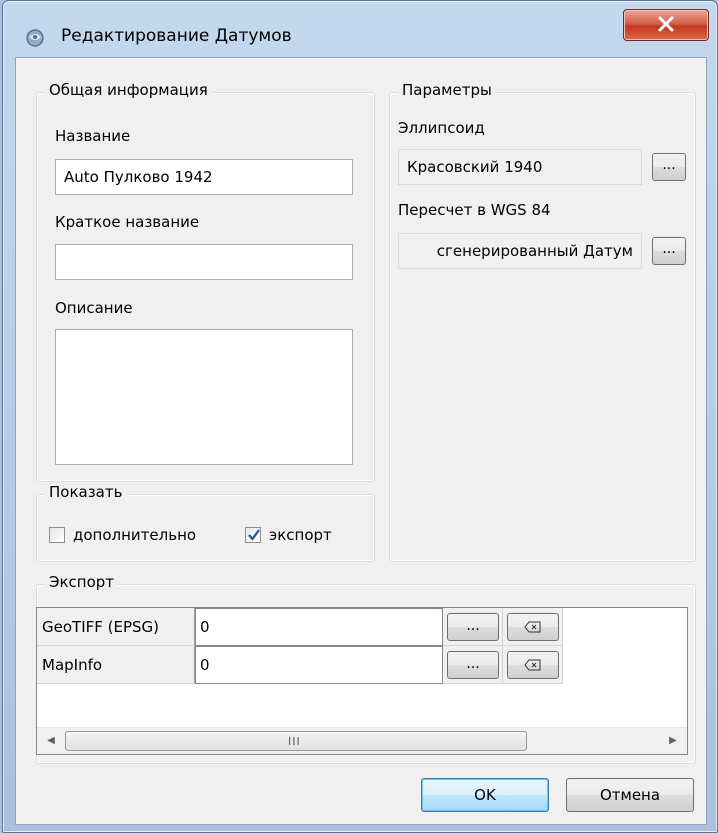  I want to click on short-name-label: Краткое название, so click(127, 222).